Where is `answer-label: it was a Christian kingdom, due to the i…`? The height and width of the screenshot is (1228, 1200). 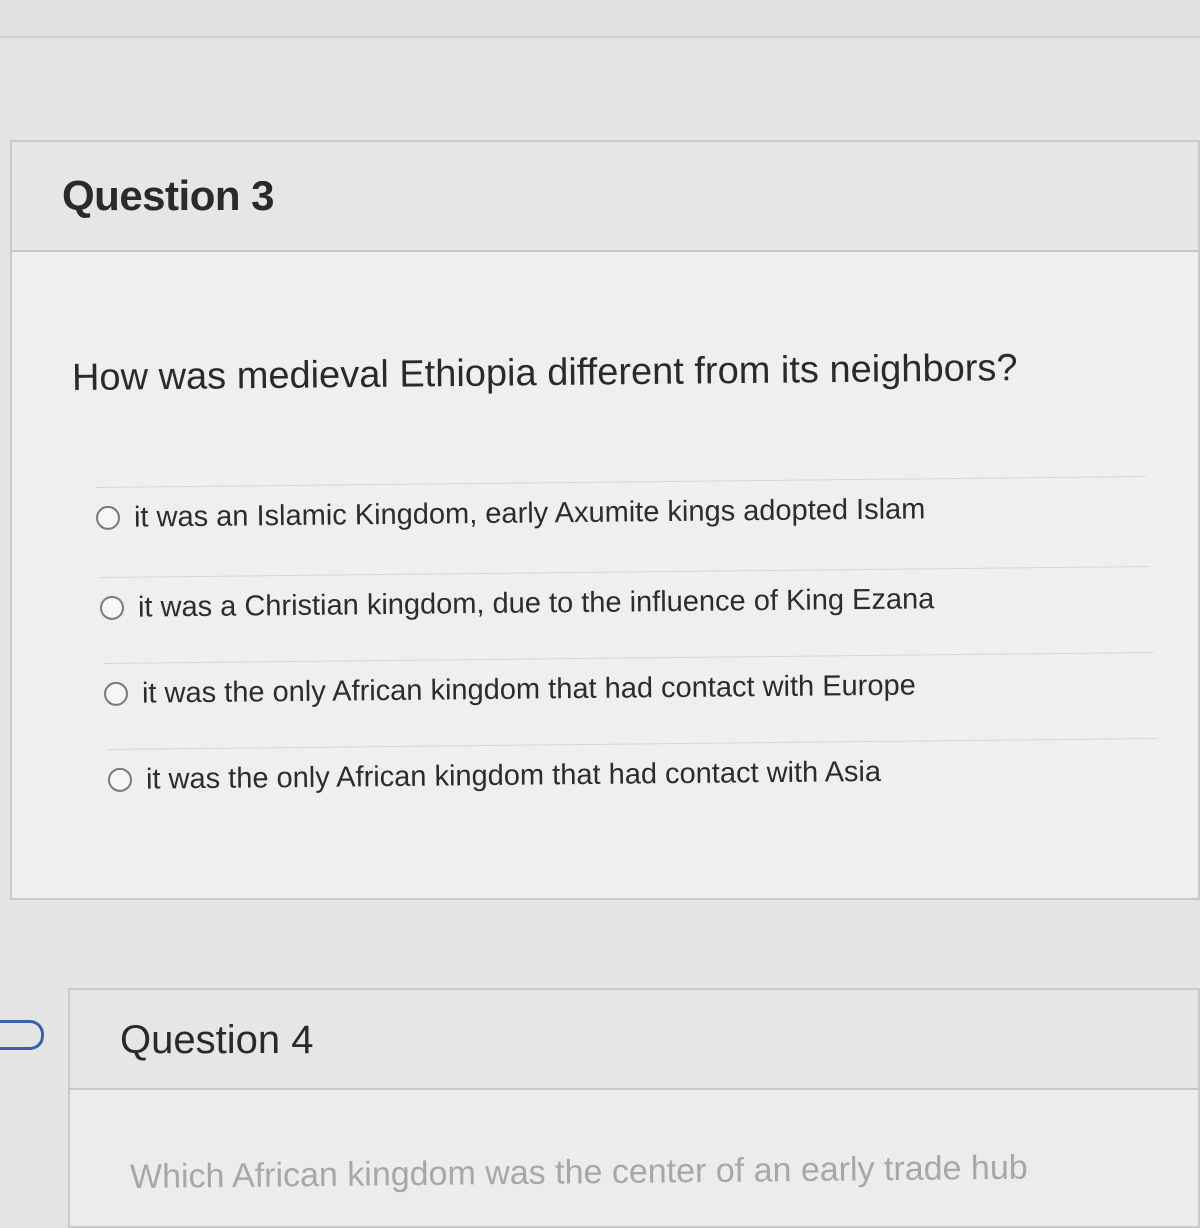 answer-label: it was a Christian kingdom, due to the i… is located at coordinates (536, 603).